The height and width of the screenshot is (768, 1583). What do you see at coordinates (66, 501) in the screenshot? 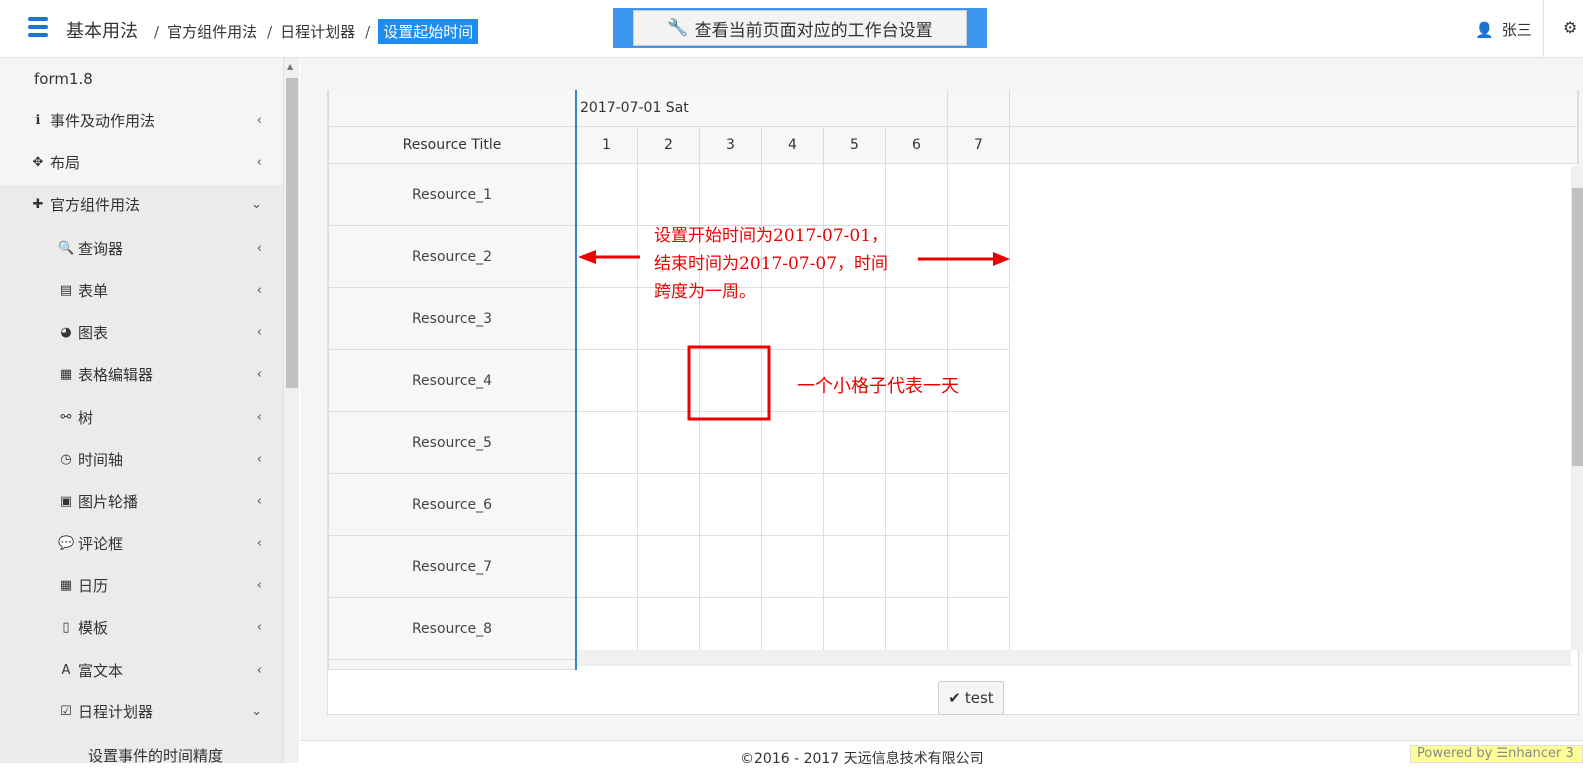
I see `image-icon: ▣` at bounding box center [66, 501].